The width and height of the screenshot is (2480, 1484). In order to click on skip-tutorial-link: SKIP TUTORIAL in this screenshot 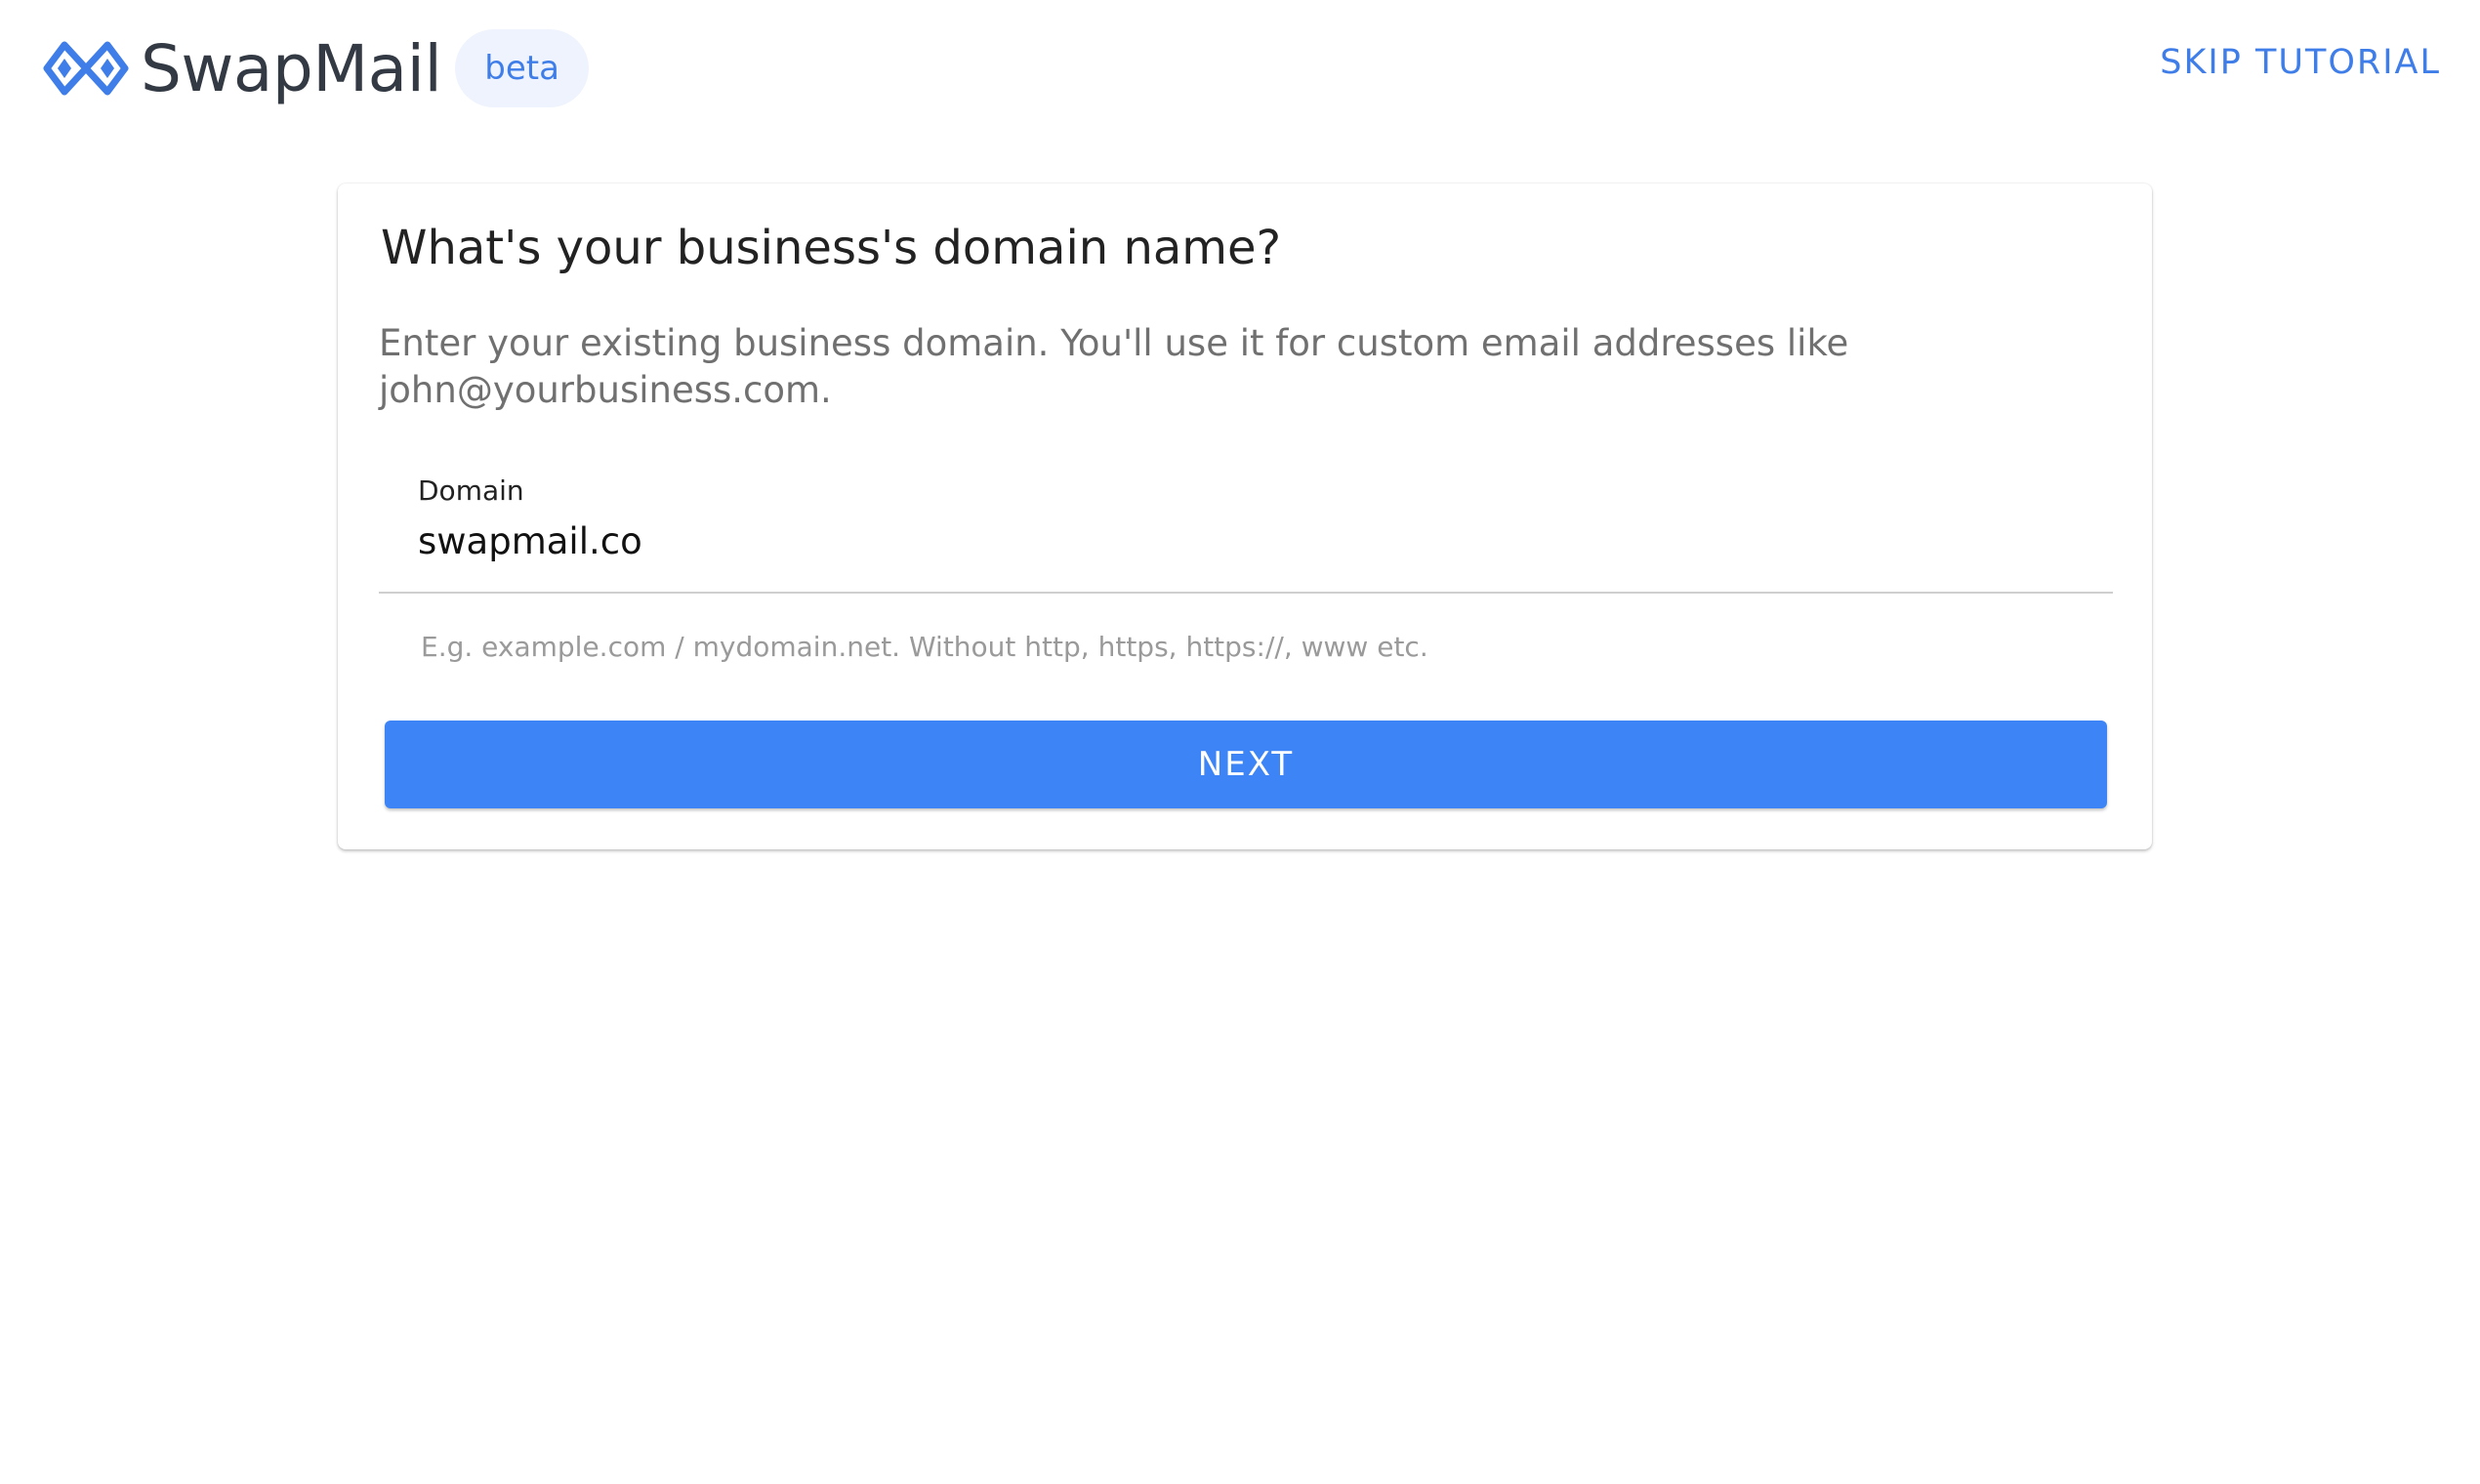, I will do `click(2300, 63)`.